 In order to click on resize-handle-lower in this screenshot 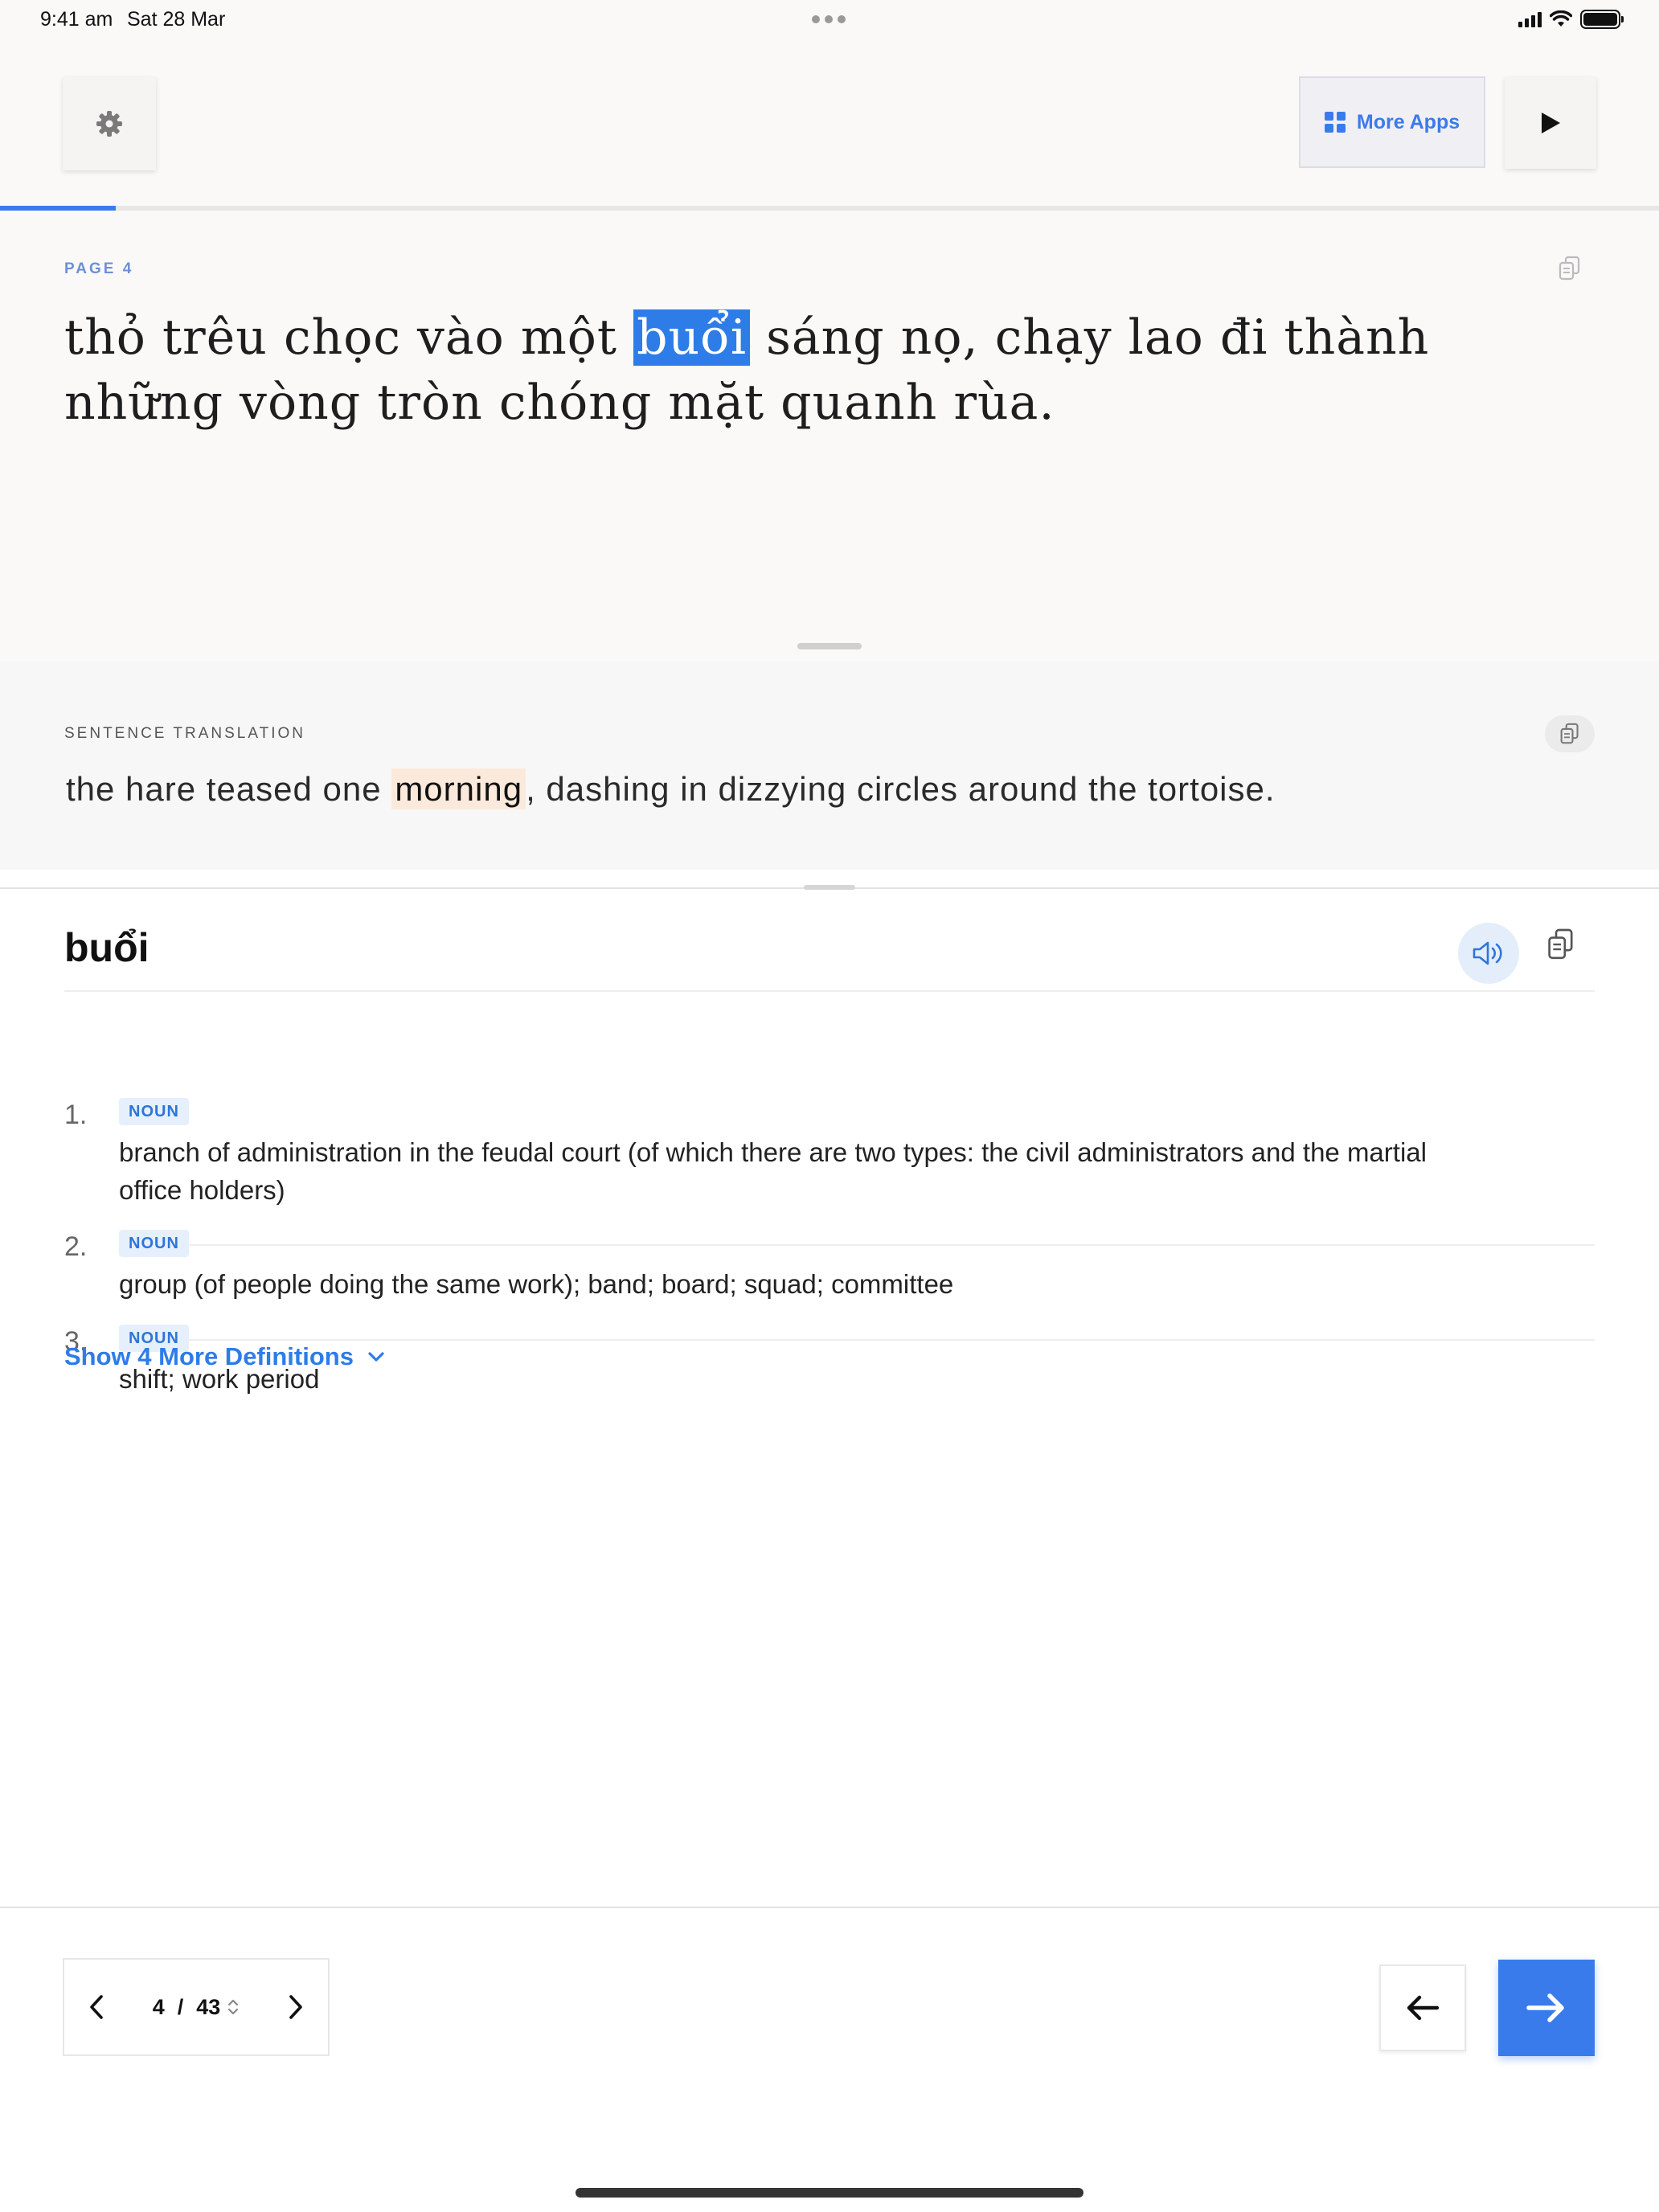, I will do `click(829, 887)`.